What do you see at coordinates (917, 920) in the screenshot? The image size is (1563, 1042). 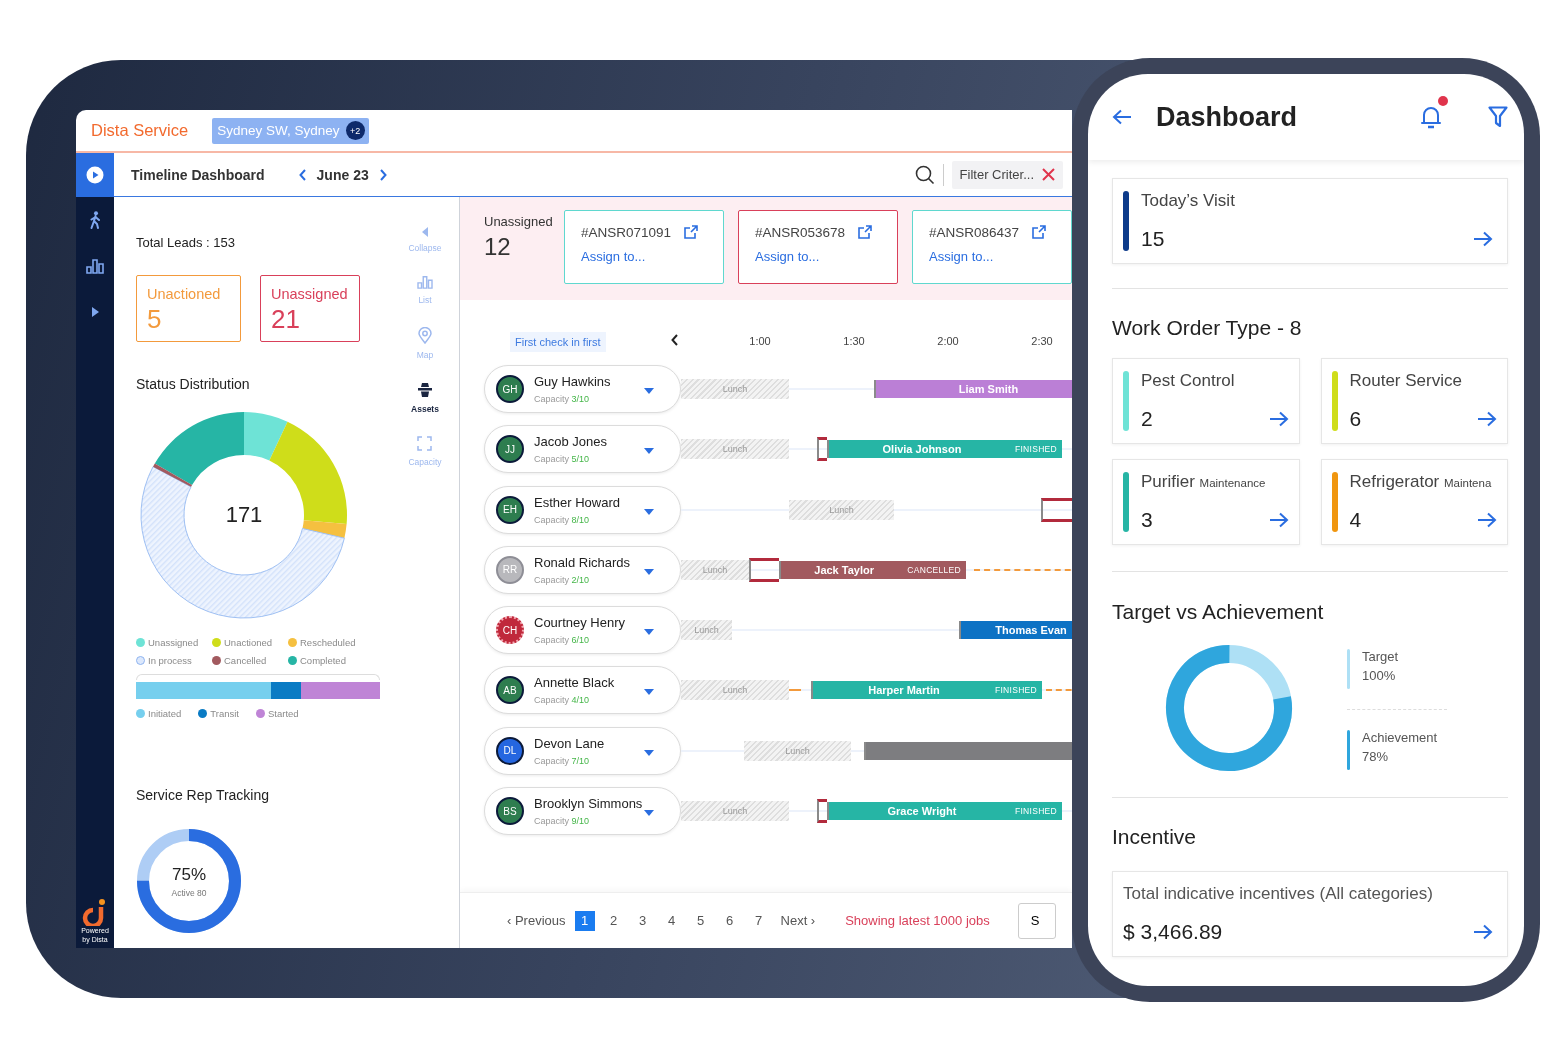 I see `jobs-note: Showing latest 1000 jobs` at bounding box center [917, 920].